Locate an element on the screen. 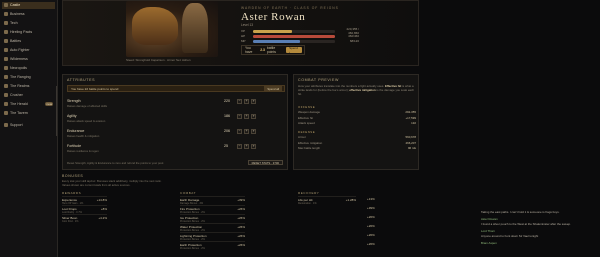 Image resolution: width=600 pixels, height=257 pixels. bonus-value-extra: +39% is located at coordinates (371, 208).